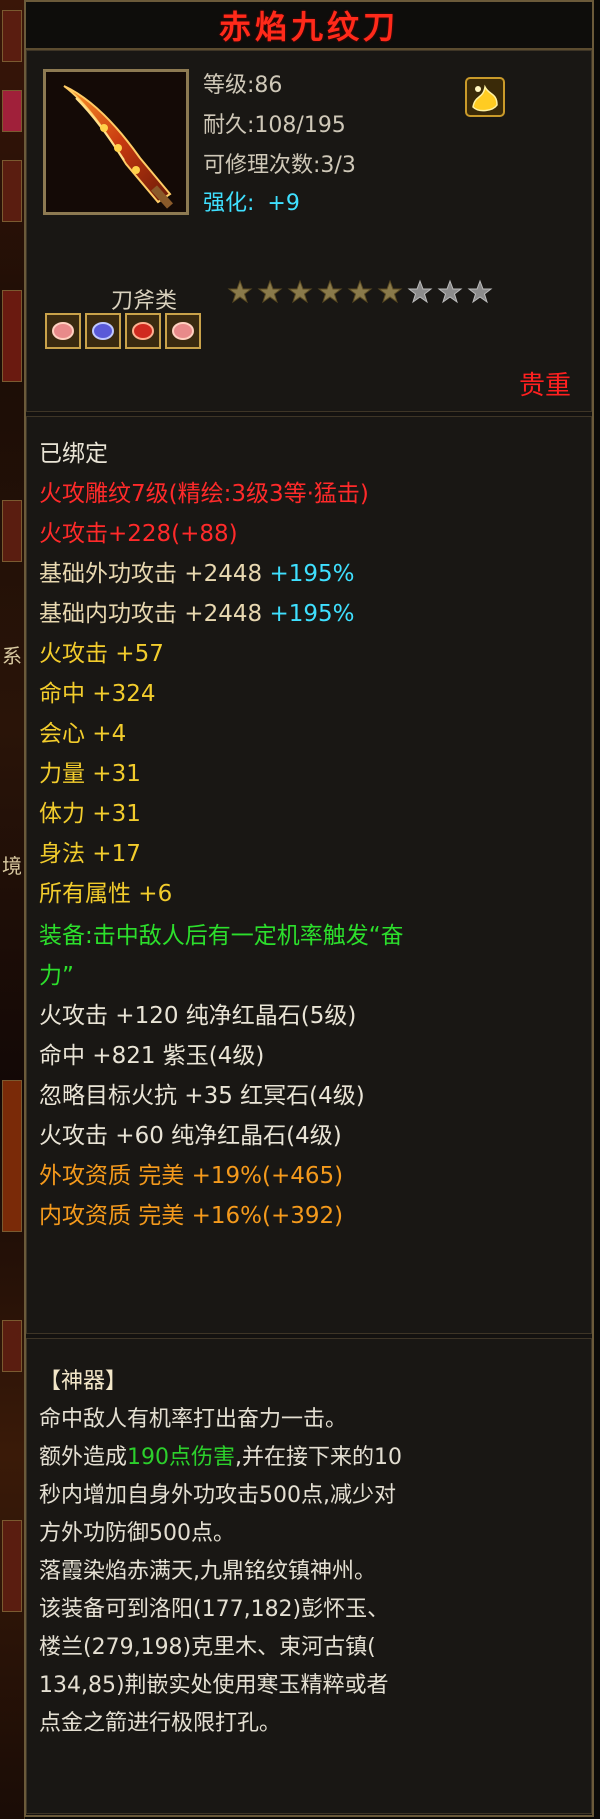 Image resolution: width=600 pixels, height=1819 pixels. What do you see at coordinates (160, 1723) in the screenshot?
I see `desc-location-line: 点金之箭进行极限打孔。` at bounding box center [160, 1723].